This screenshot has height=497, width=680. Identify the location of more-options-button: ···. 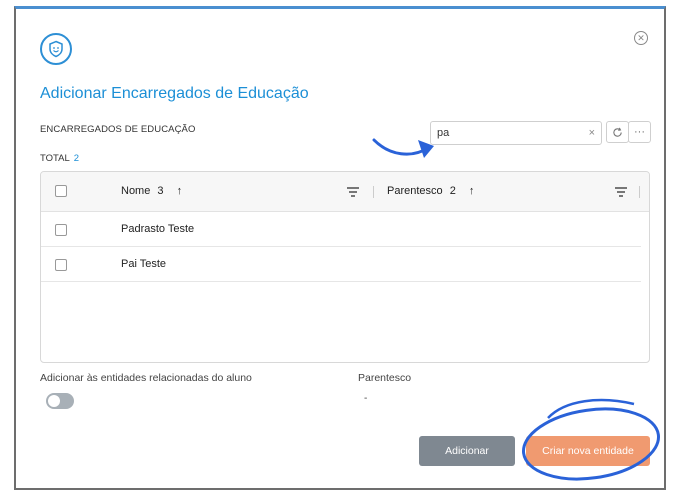
(639, 132).